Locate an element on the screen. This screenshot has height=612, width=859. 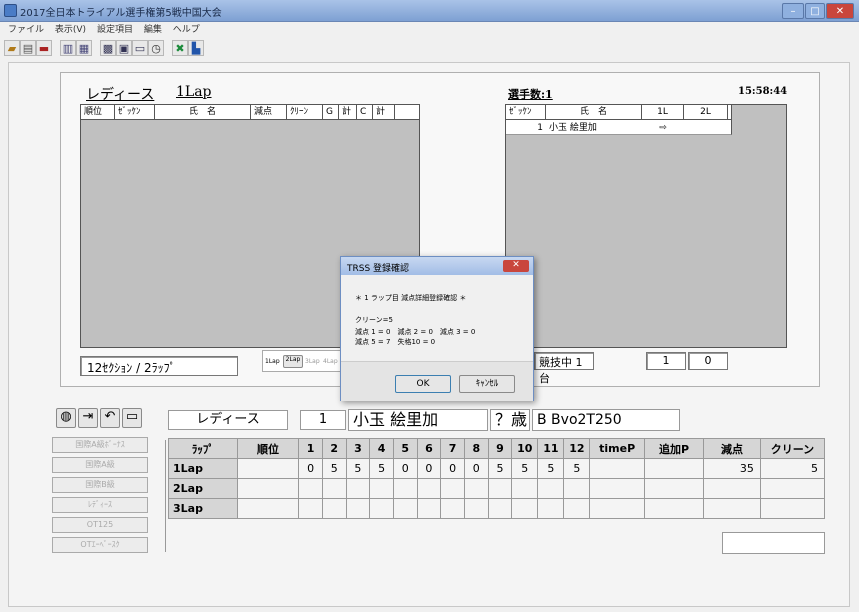
export-icon: ⇥ is located at coordinates (88, 418).